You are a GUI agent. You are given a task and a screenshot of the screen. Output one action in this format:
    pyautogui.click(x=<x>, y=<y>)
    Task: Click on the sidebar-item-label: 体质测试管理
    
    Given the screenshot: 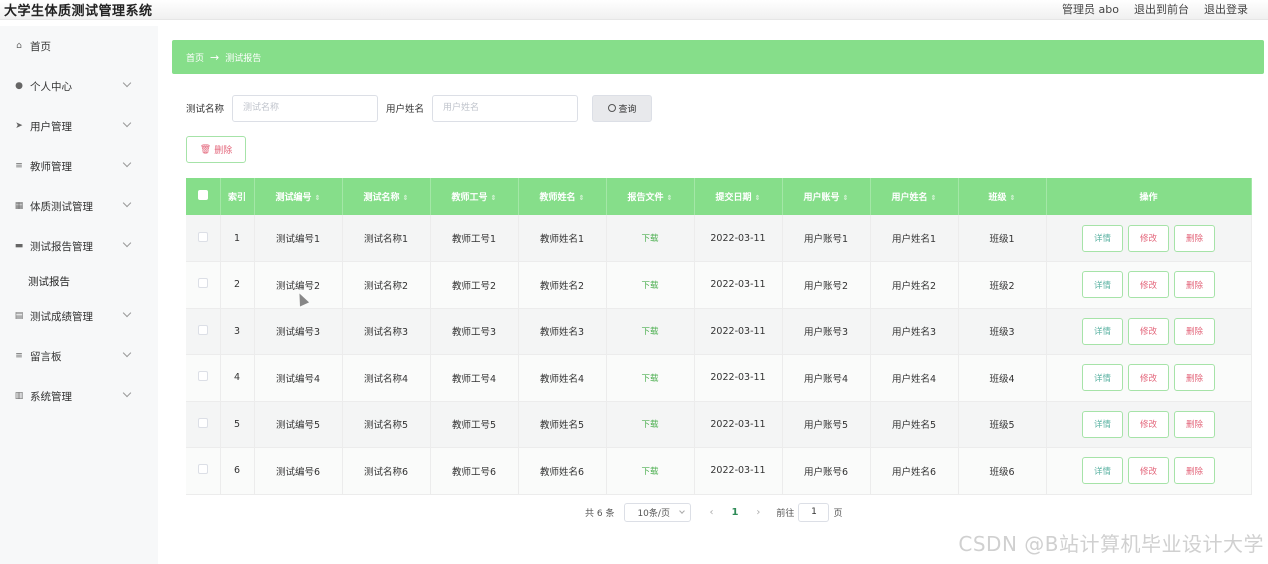 What is the action you would take?
    pyautogui.click(x=61, y=206)
    